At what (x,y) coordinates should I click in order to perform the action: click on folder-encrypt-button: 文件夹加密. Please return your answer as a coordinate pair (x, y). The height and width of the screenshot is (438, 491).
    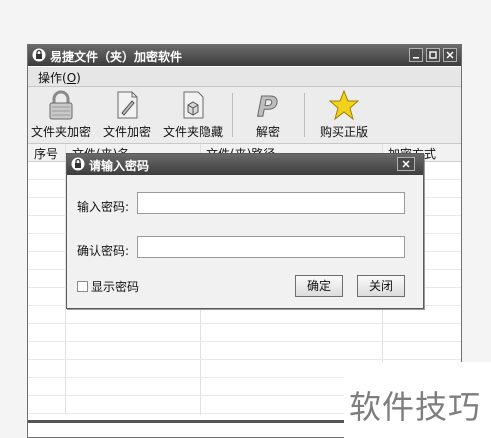
    Looking at the image, I should click on (61, 114).